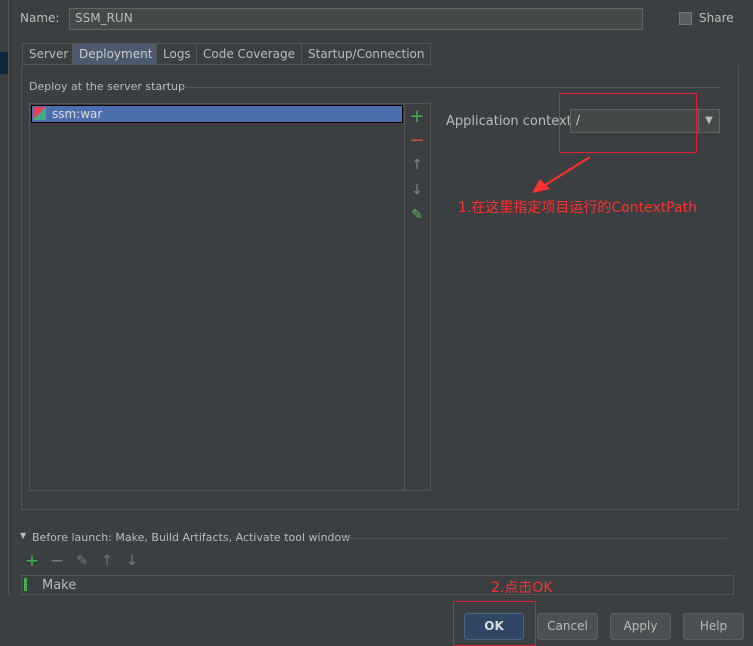  I want to click on annotation-click-ok: 2.点击OK, so click(522, 588).